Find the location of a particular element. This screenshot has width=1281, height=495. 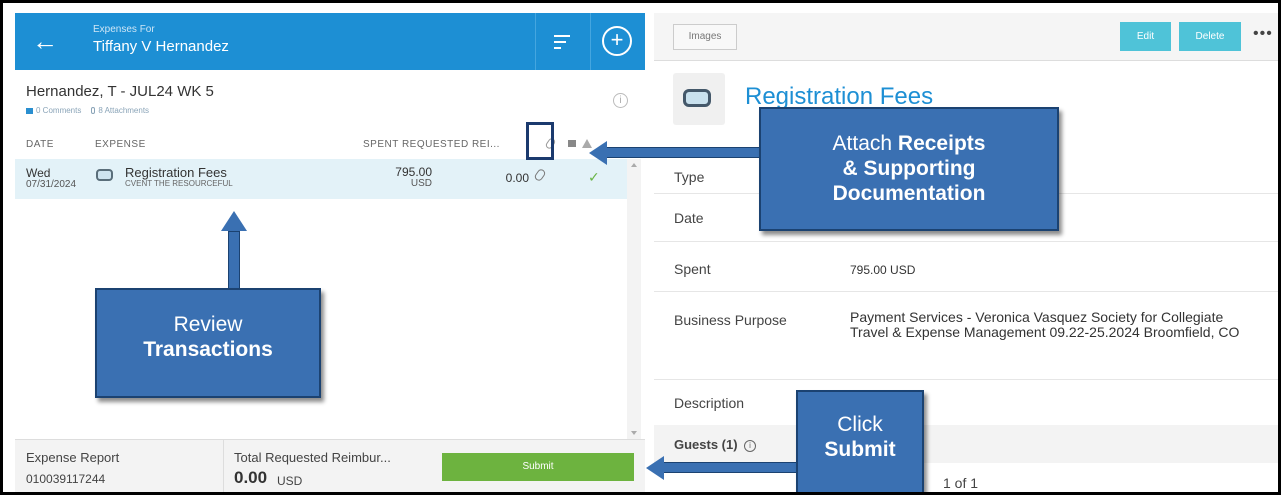

type-label: Type is located at coordinates (689, 177).